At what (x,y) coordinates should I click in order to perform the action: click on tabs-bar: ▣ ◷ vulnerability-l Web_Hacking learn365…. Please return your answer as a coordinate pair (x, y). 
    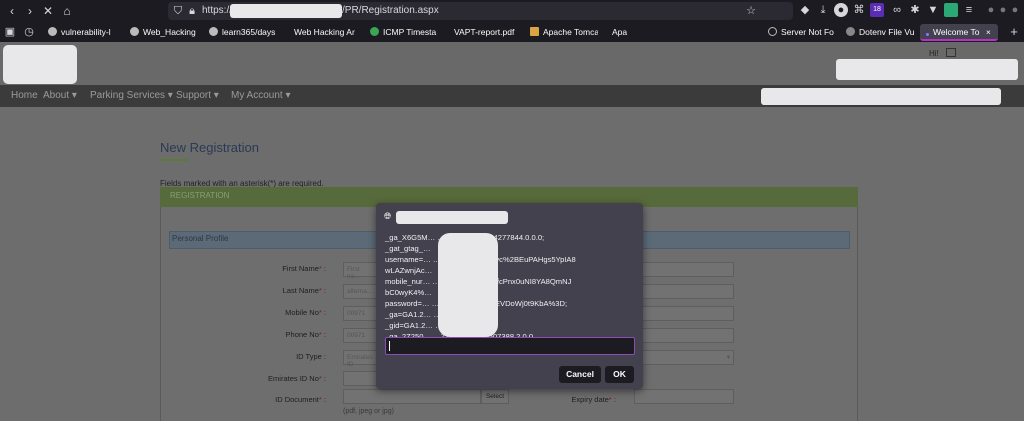
    Looking at the image, I should click on (512, 42).